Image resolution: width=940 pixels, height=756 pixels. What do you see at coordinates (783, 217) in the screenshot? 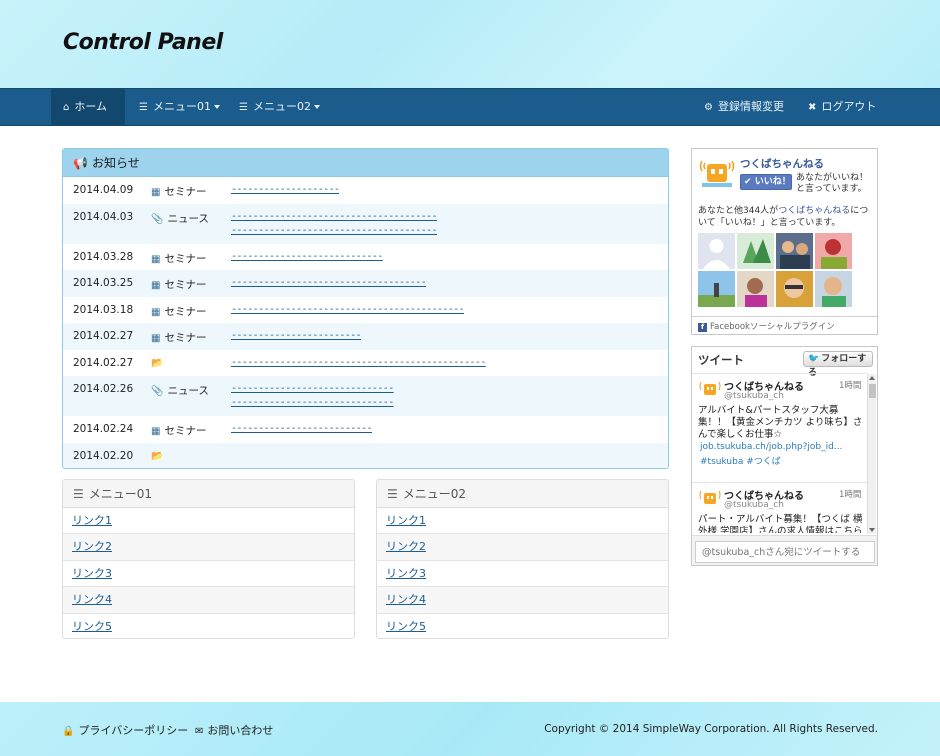
I see `fb-like-summary: あなたと他344人がつくばちゃんねるについて「いいね！」と言っています。` at bounding box center [783, 217].